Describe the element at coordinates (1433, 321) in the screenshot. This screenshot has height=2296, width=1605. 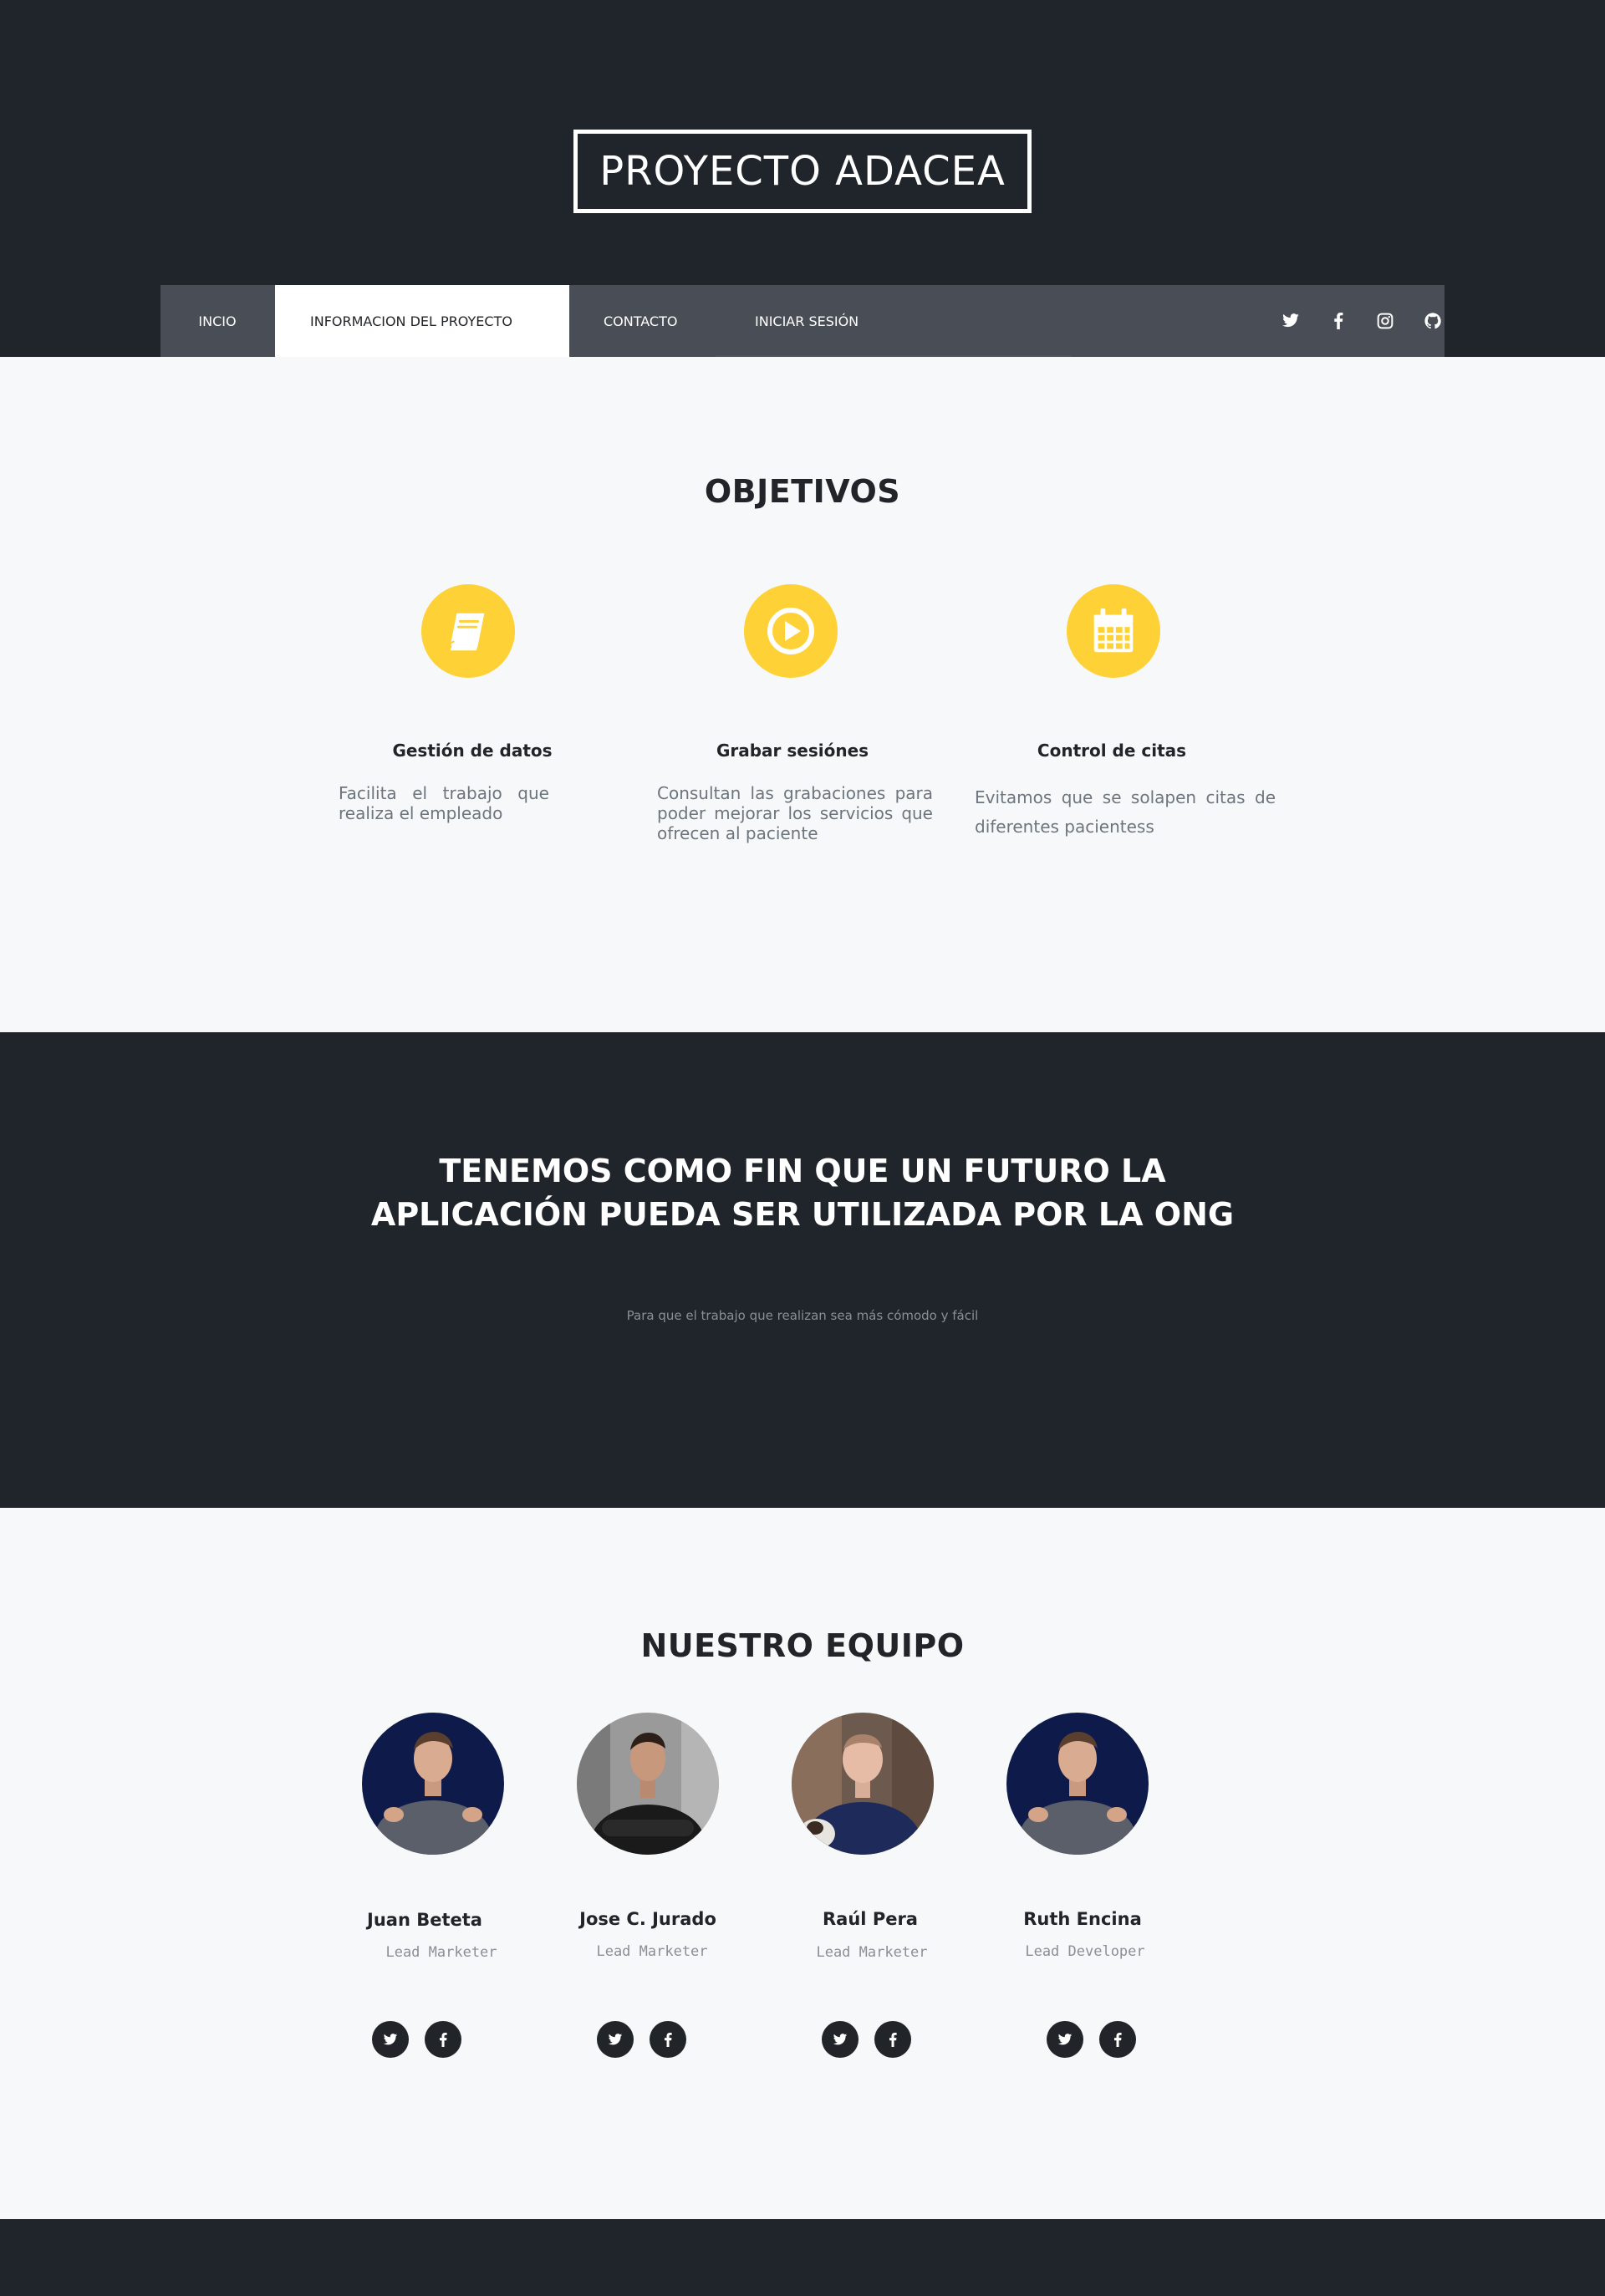
I see `github-icon` at that location.